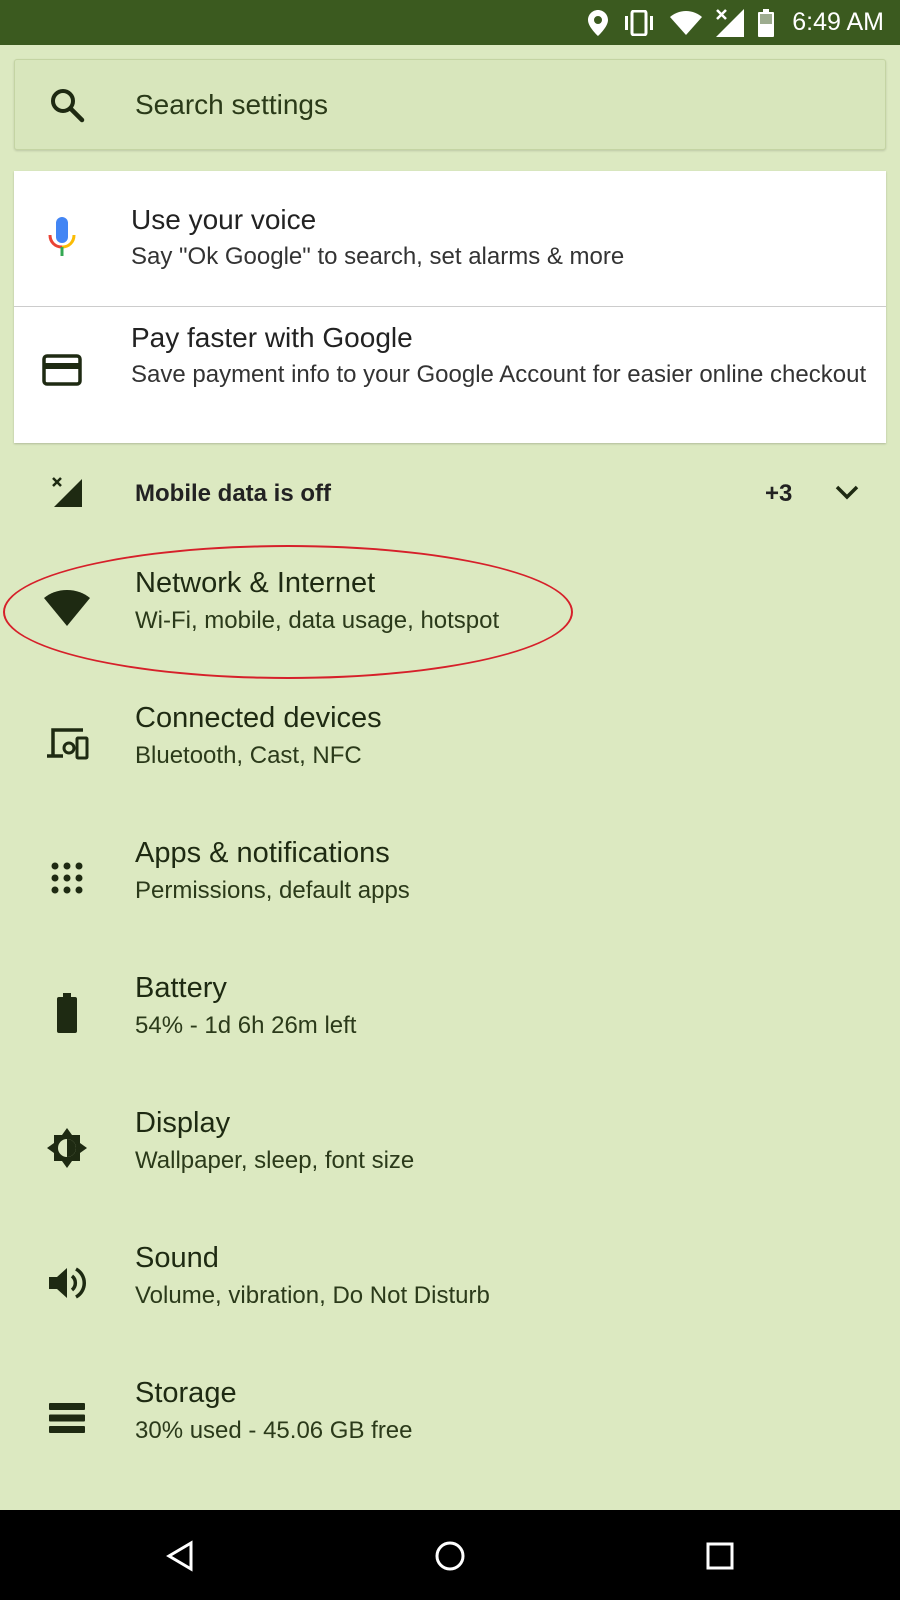  I want to click on condition-mobile-data: Mobile data is off +3, so click(450, 494).